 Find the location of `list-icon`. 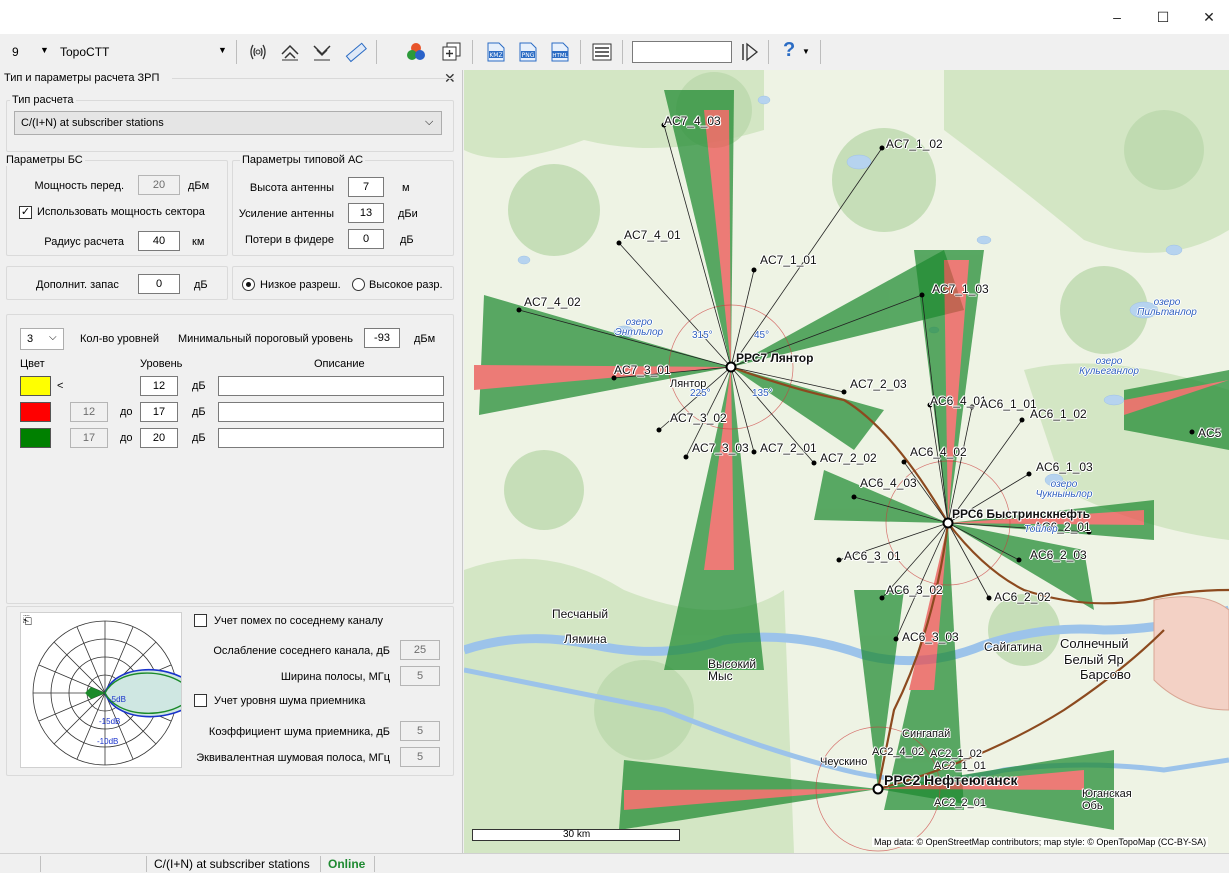

list-icon is located at coordinates (602, 52).